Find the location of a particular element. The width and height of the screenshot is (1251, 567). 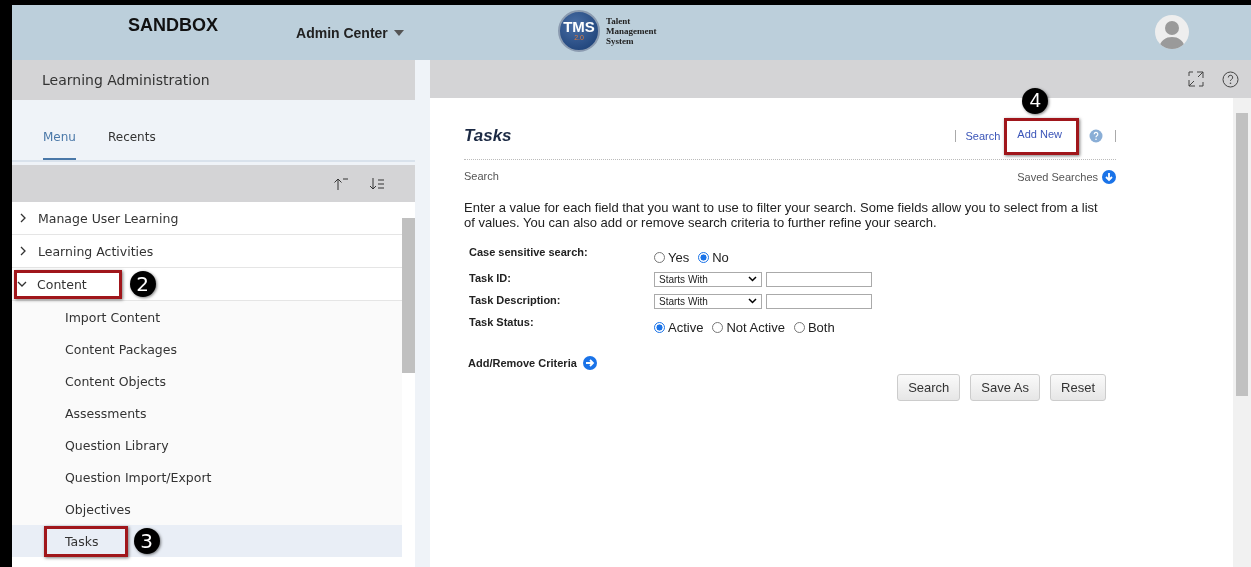

panel-title: Learning Administration is located at coordinates (213, 80).